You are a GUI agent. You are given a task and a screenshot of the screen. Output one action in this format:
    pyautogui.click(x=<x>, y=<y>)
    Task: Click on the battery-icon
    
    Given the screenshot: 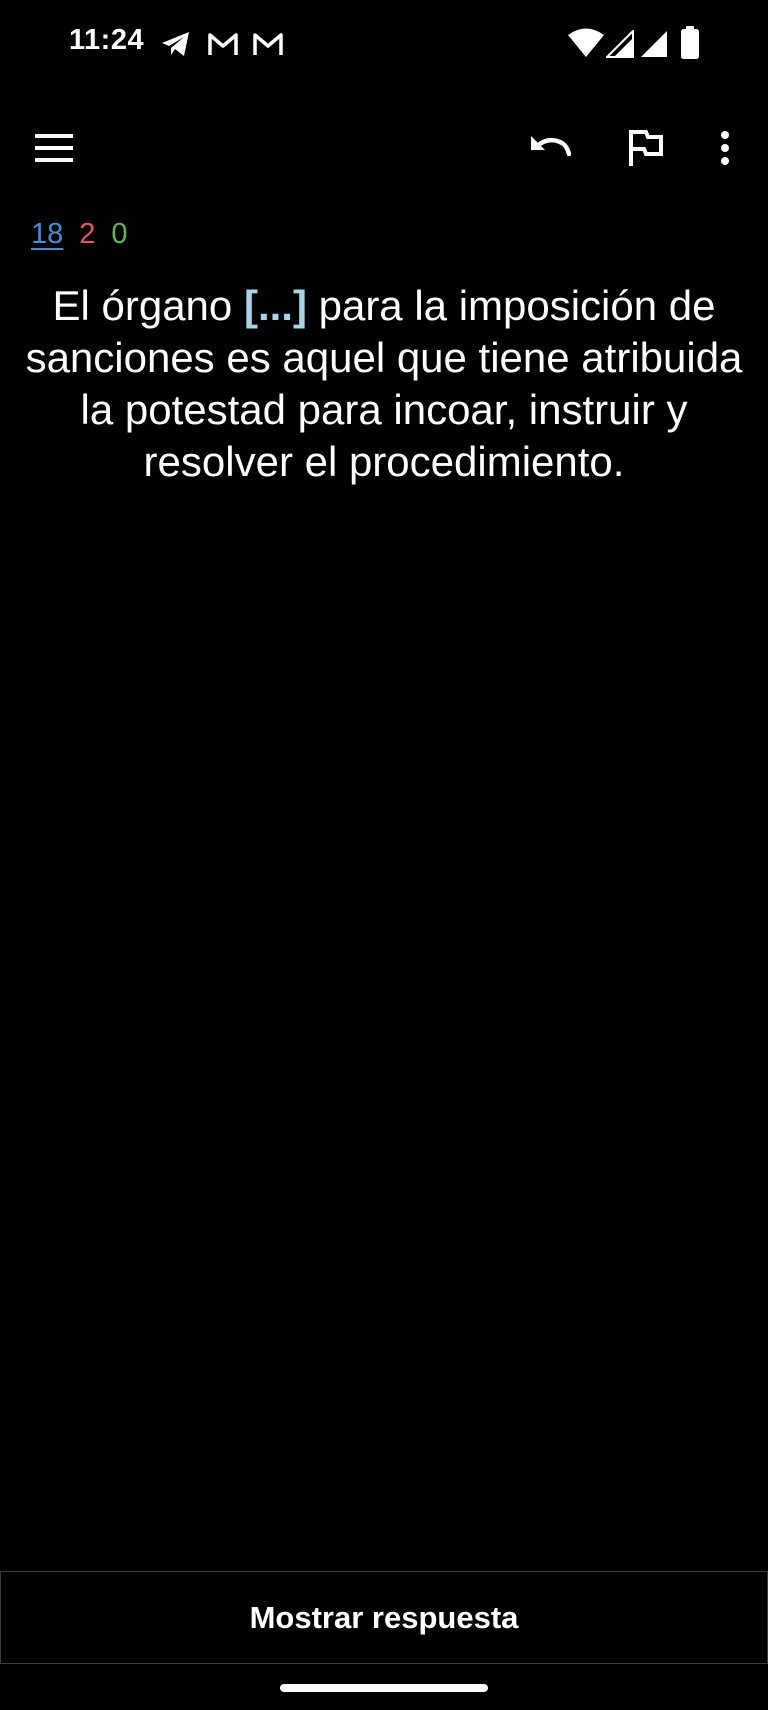 What is the action you would take?
    pyautogui.click(x=690, y=42)
    